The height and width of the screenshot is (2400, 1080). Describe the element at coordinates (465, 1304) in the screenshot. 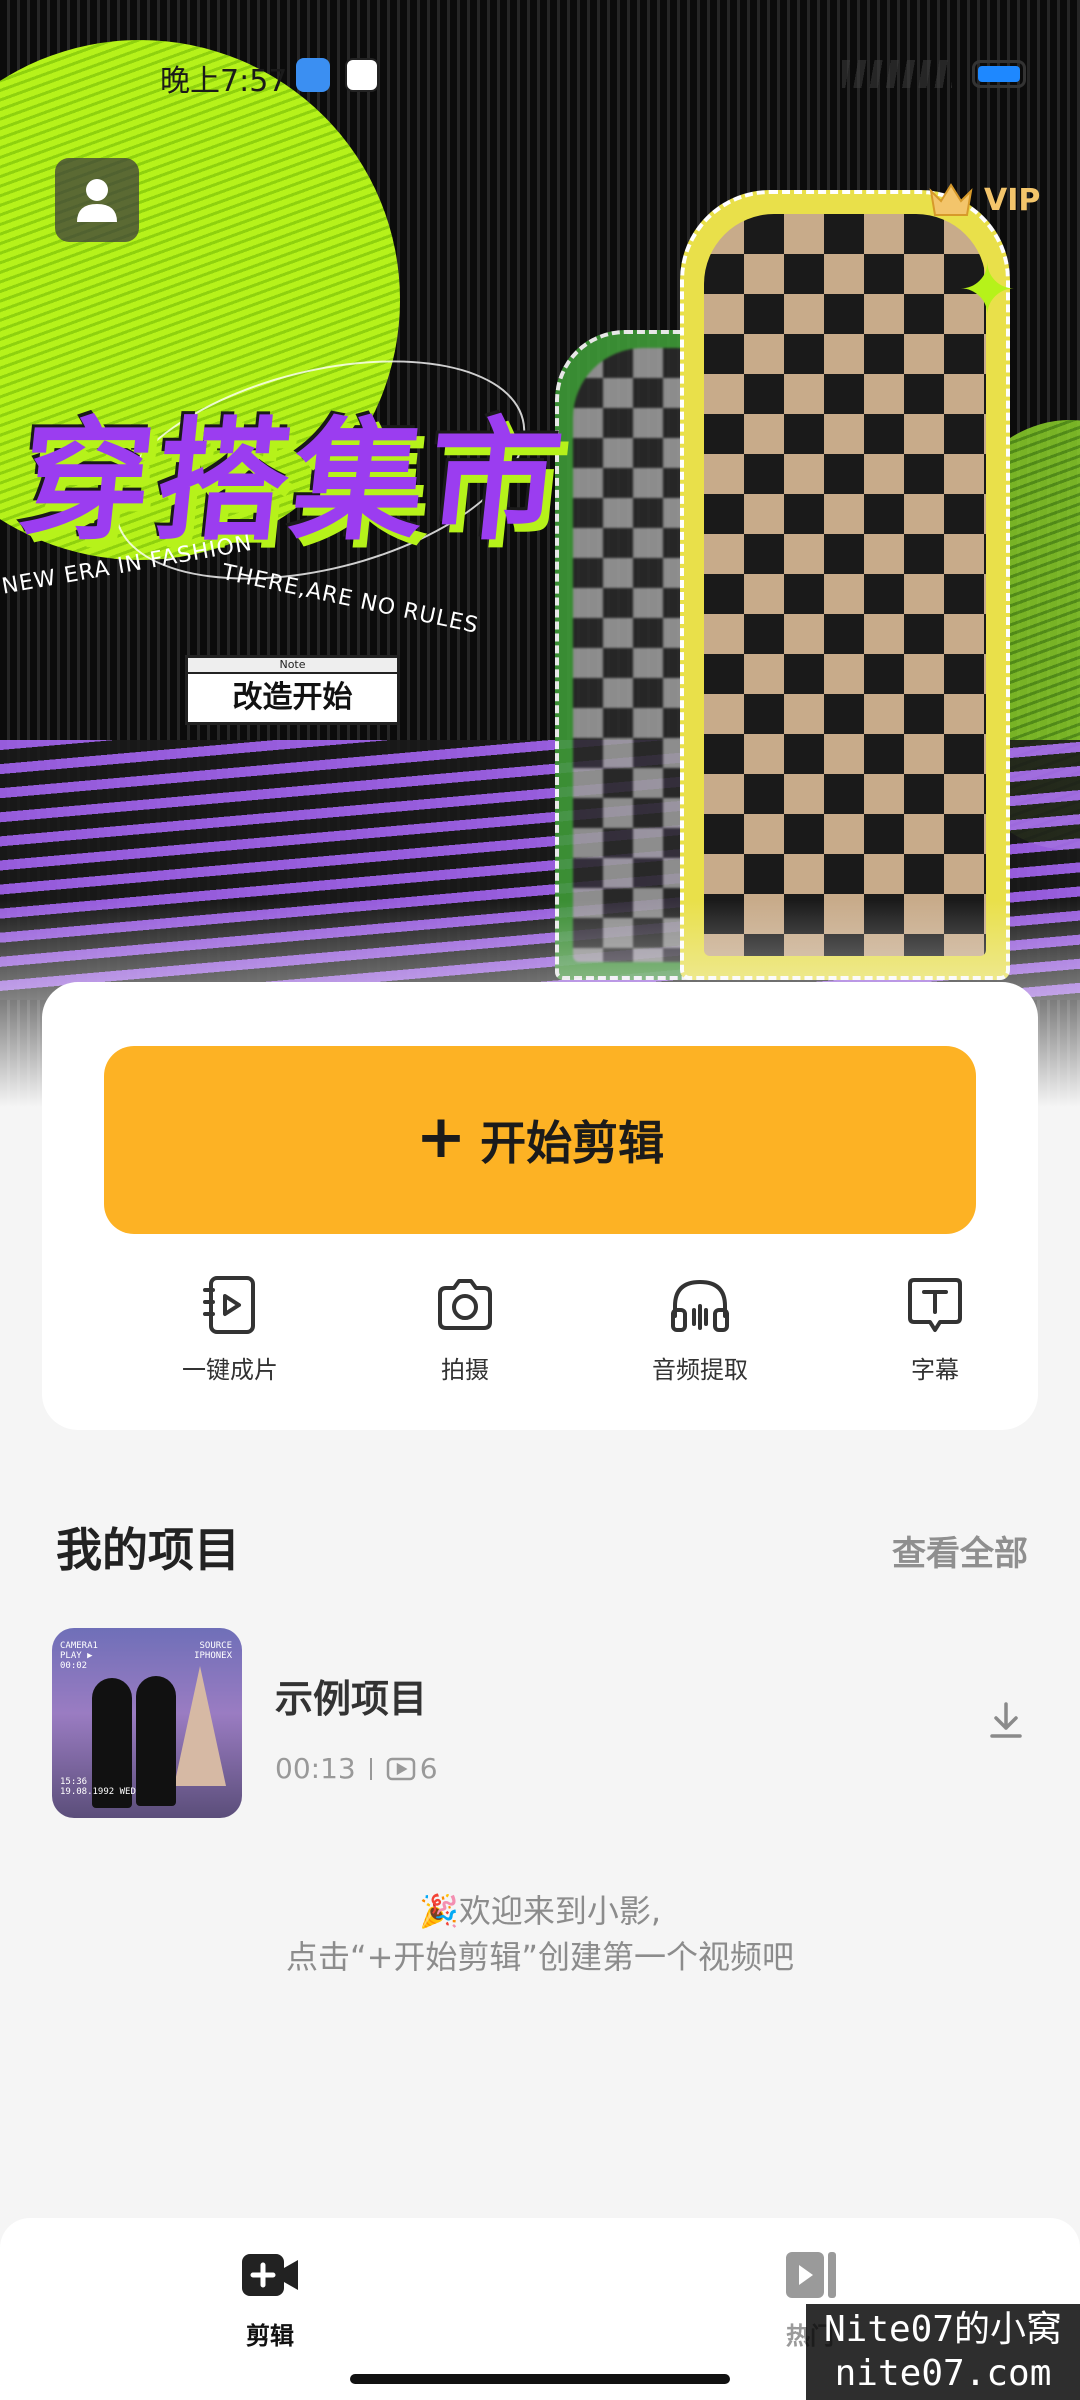

I see `camera-icon` at that location.